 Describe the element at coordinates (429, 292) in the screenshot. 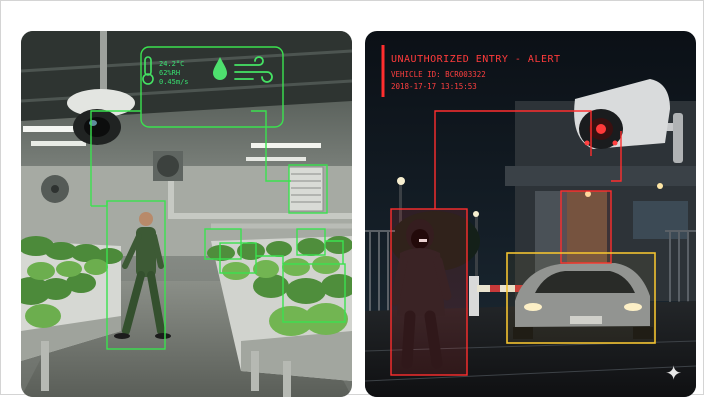

I see `person-detection-box` at that location.